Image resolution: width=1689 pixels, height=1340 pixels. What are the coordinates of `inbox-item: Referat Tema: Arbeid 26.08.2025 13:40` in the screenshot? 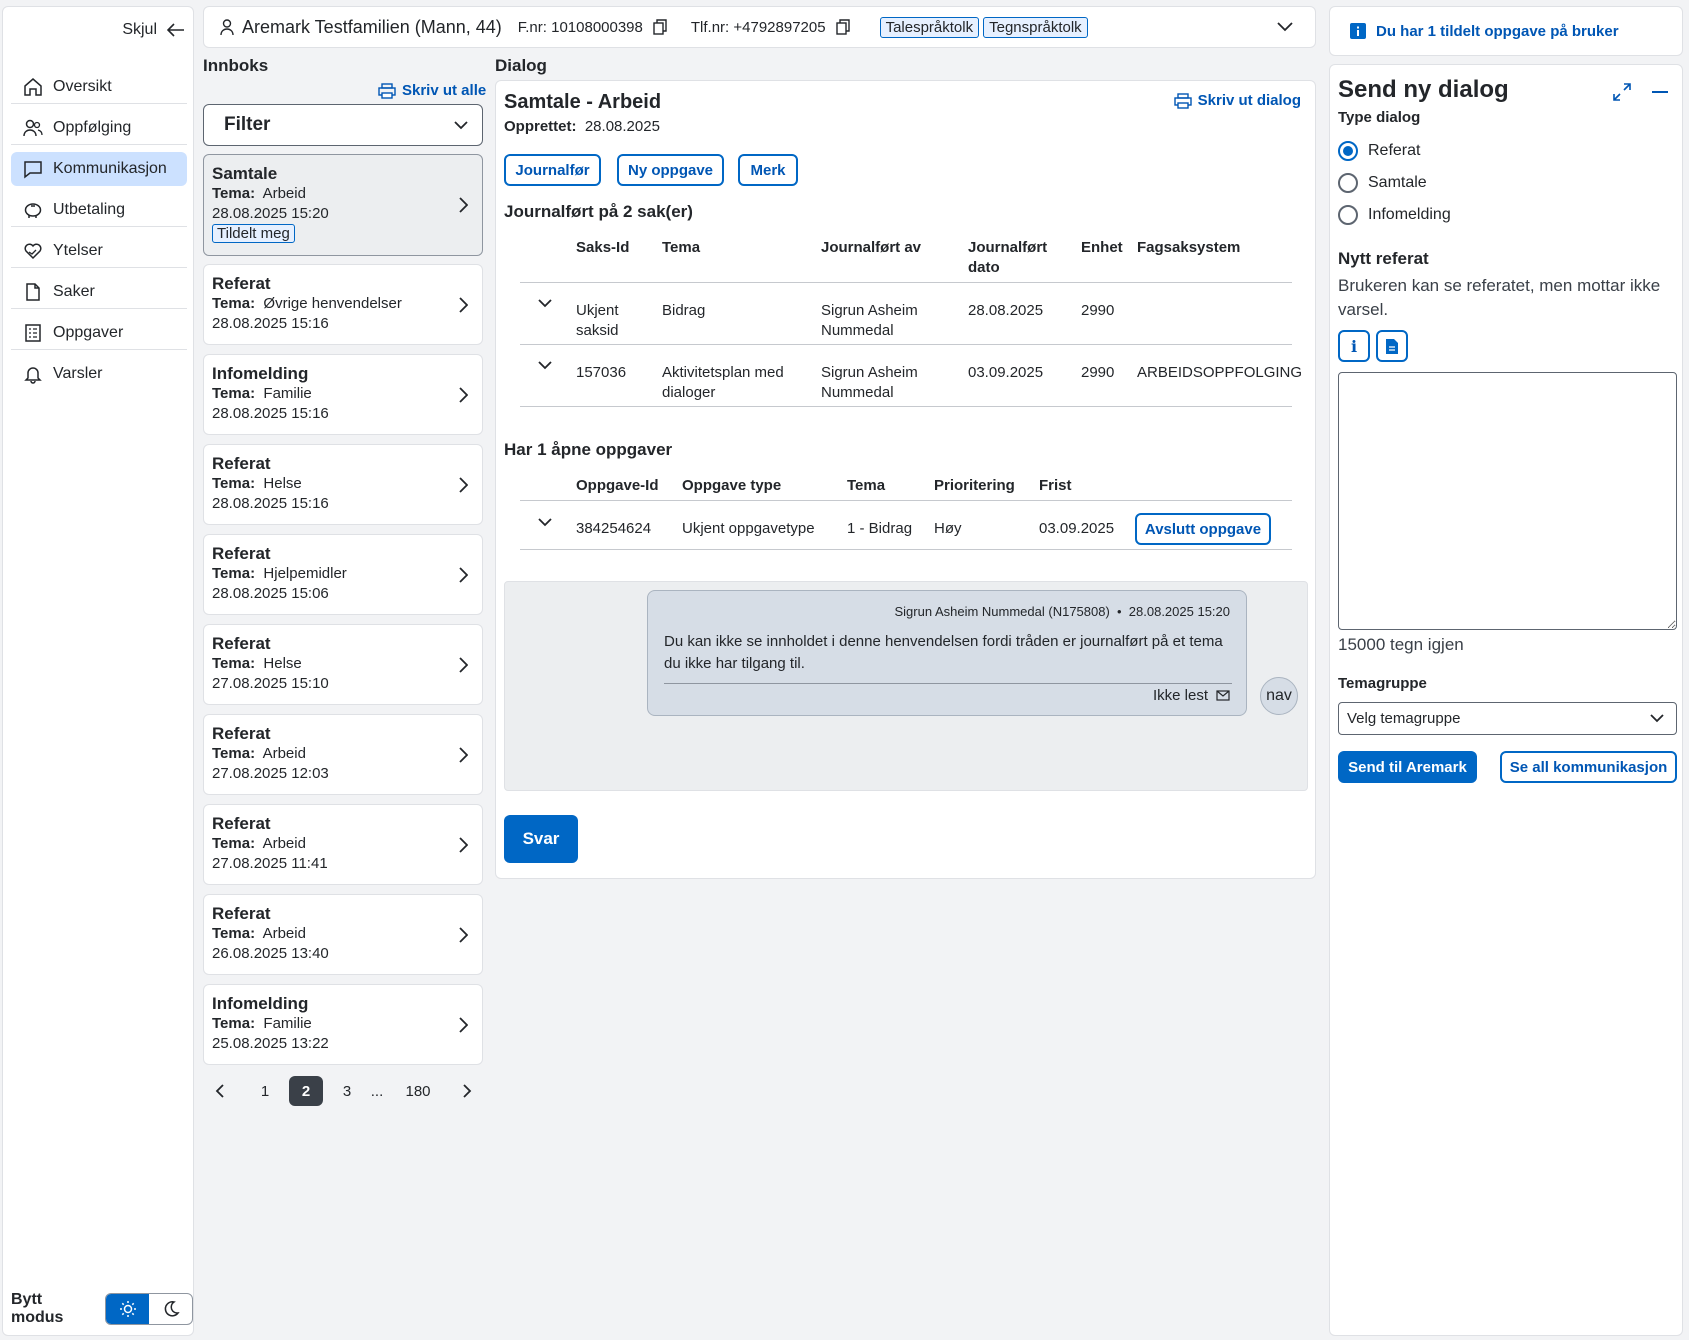 It's located at (343, 934).